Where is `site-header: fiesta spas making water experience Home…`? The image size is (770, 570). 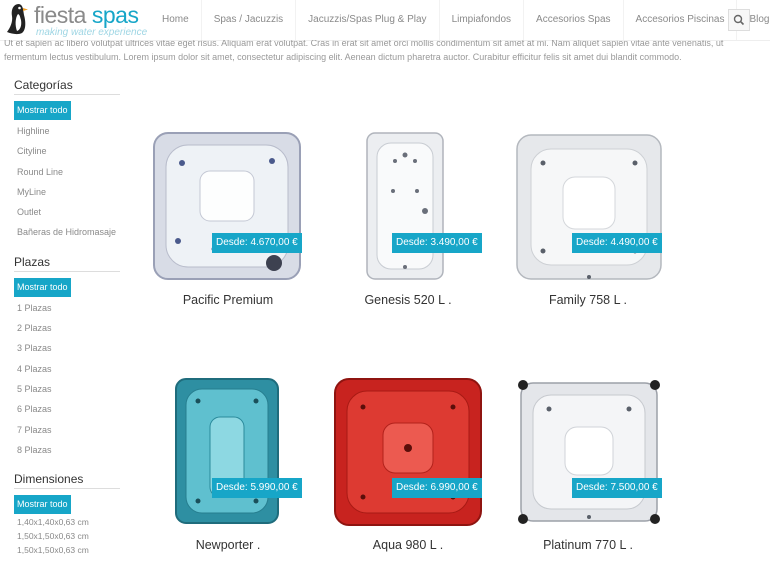
site-header: fiesta spas making water experience Home… is located at coordinates (385, 20).